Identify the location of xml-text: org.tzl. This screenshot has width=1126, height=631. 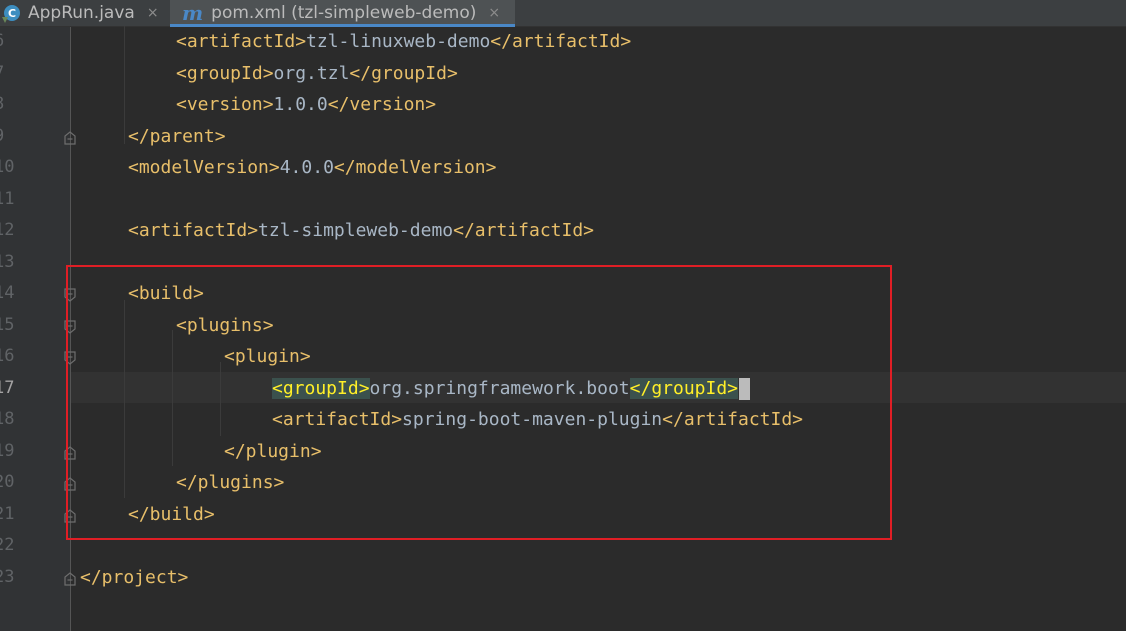
(311, 73).